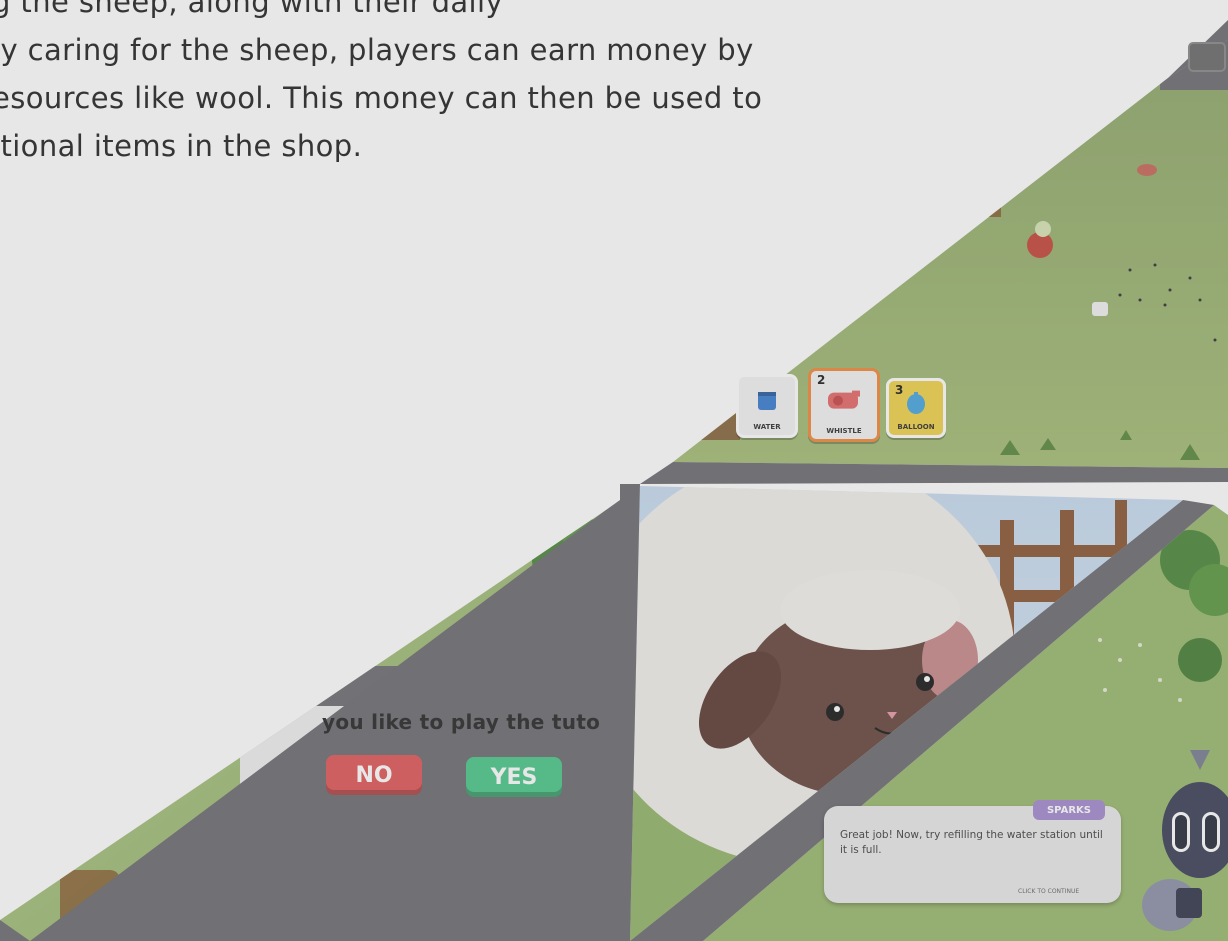 The height and width of the screenshot is (941, 1228). I want to click on whistle-icon, so click(844, 402).